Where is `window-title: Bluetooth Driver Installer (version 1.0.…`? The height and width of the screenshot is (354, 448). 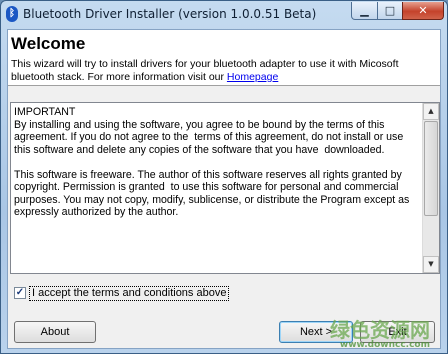 window-title: Bluetooth Driver Installer (version 1.0.… is located at coordinates (170, 14).